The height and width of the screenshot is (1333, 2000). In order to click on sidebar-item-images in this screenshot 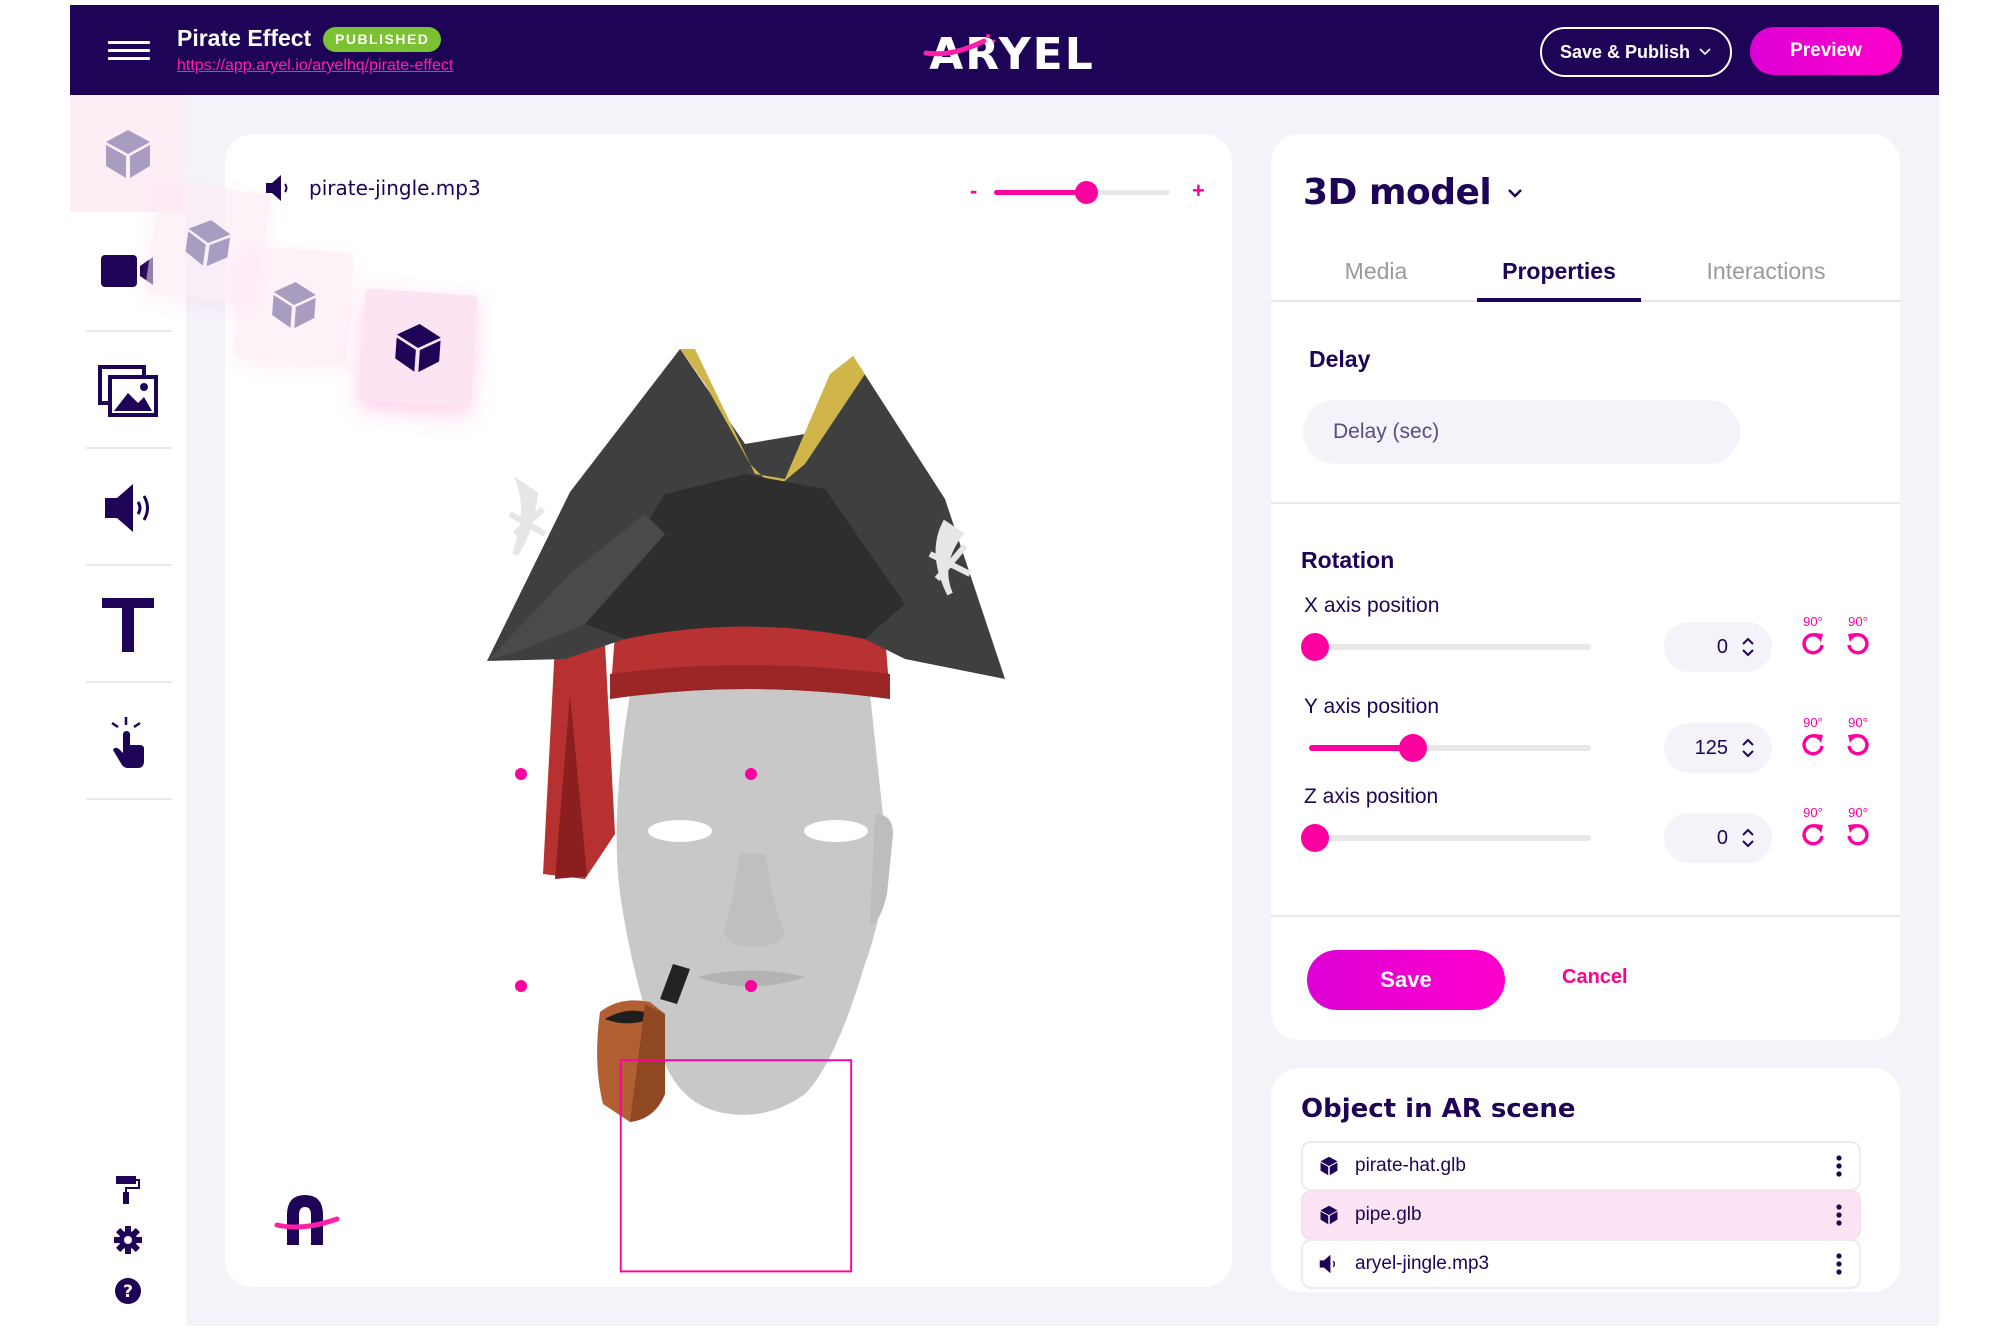, I will do `click(128, 390)`.